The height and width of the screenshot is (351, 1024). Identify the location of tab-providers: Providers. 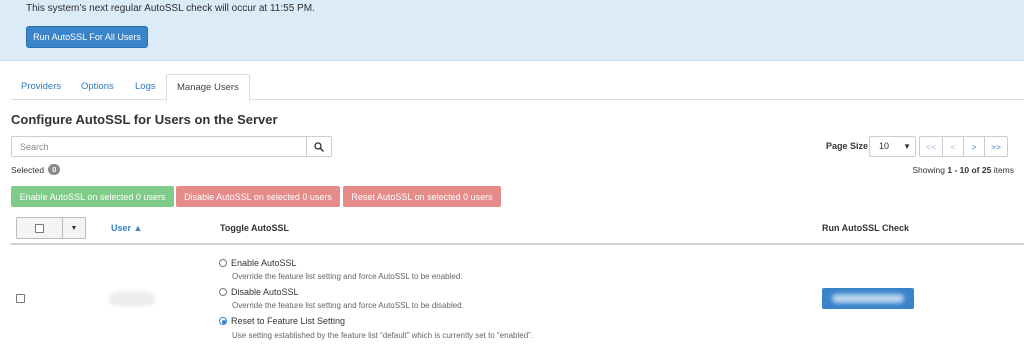
(41, 87).